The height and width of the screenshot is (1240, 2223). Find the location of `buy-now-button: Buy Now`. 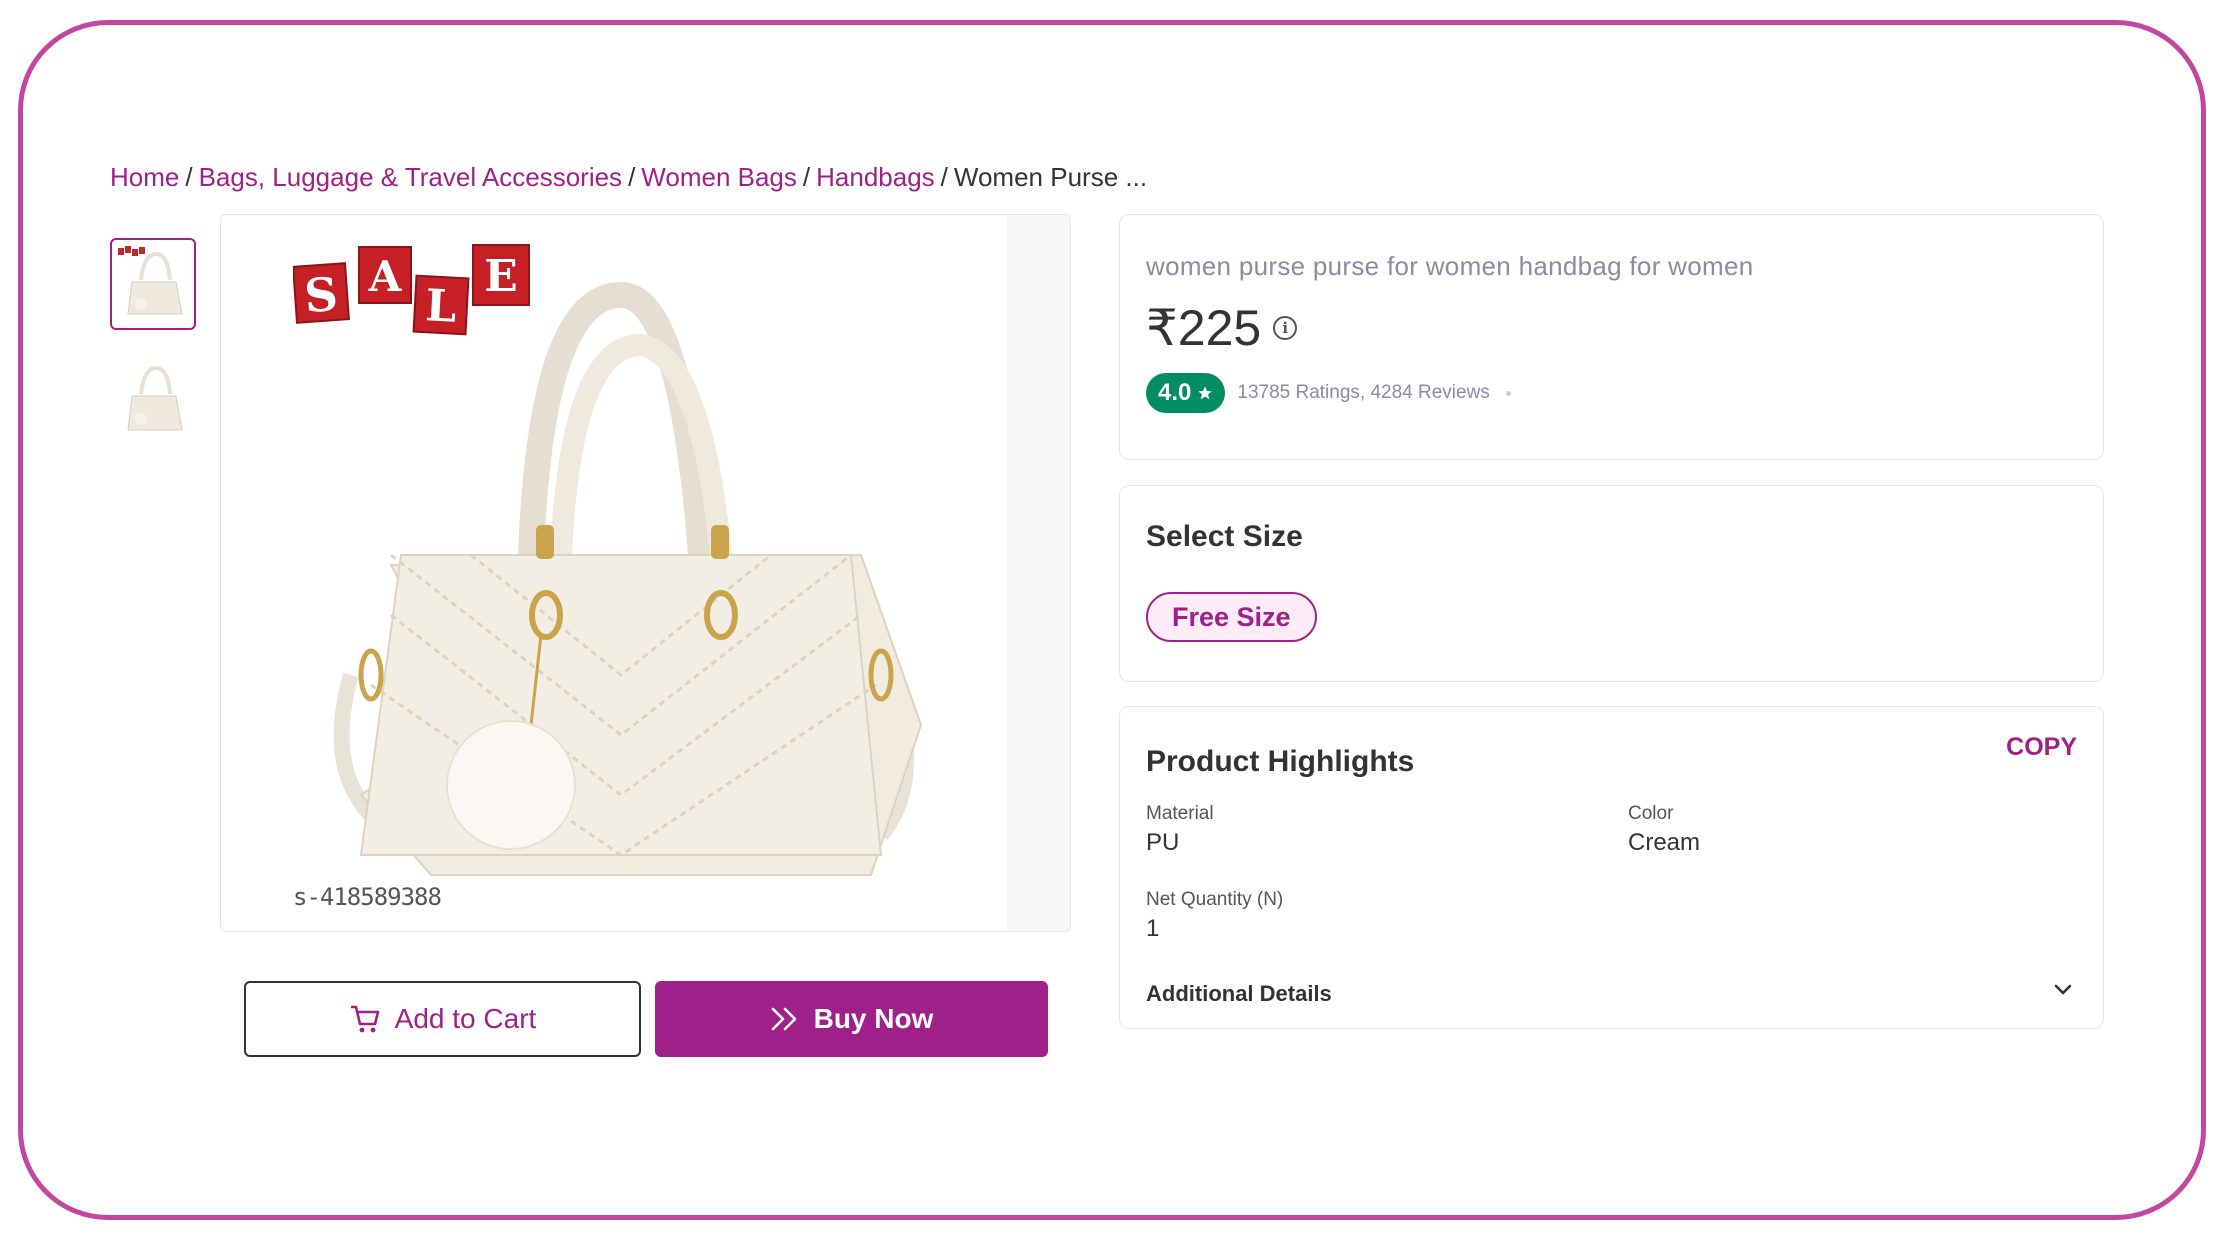

buy-now-button: Buy Now is located at coordinates (851, 1019).